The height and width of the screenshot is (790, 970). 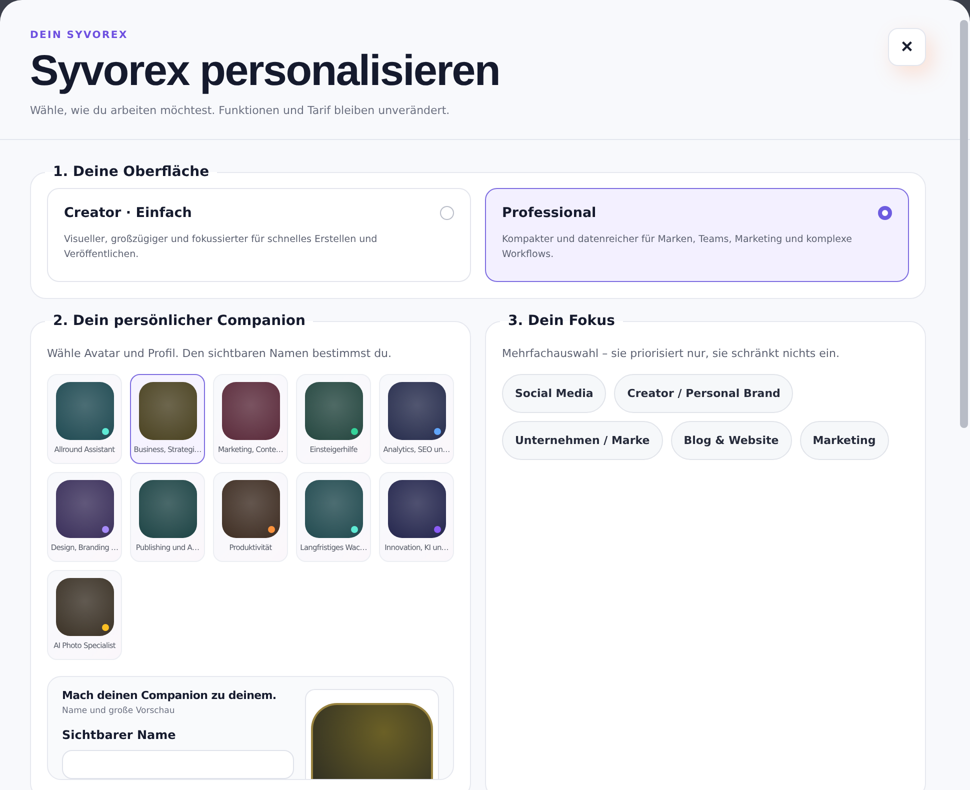 What do you see at coordinates (119, 711) in the screenshot?
I see `customize-hint: Name und große Vorschau` at bounding box center [119, 711].